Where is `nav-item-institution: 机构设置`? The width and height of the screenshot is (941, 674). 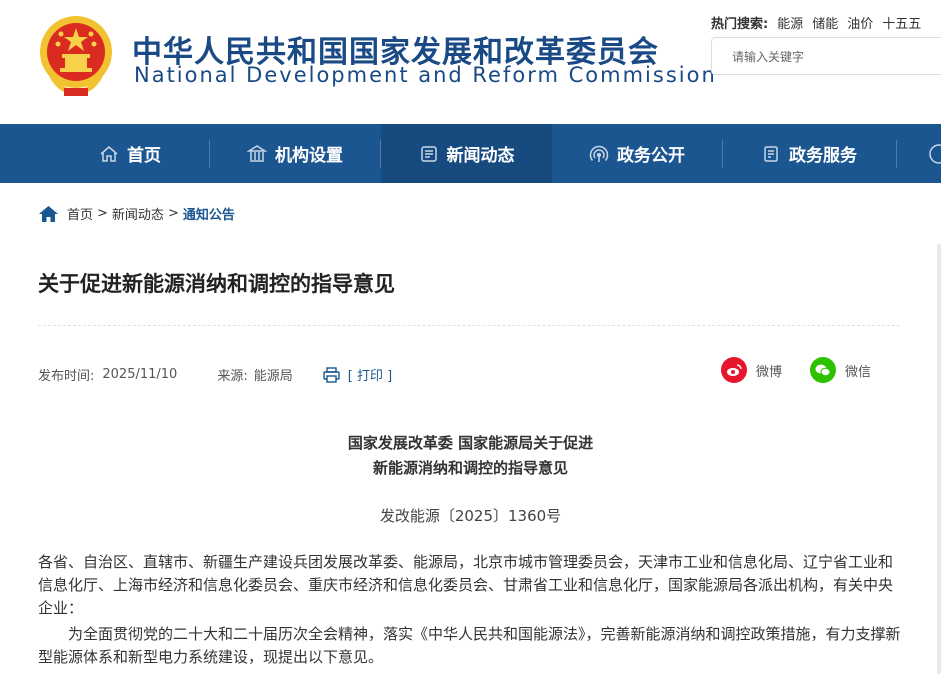 nav-item-institution: 机构设置 is located at coordinates (295, 153).